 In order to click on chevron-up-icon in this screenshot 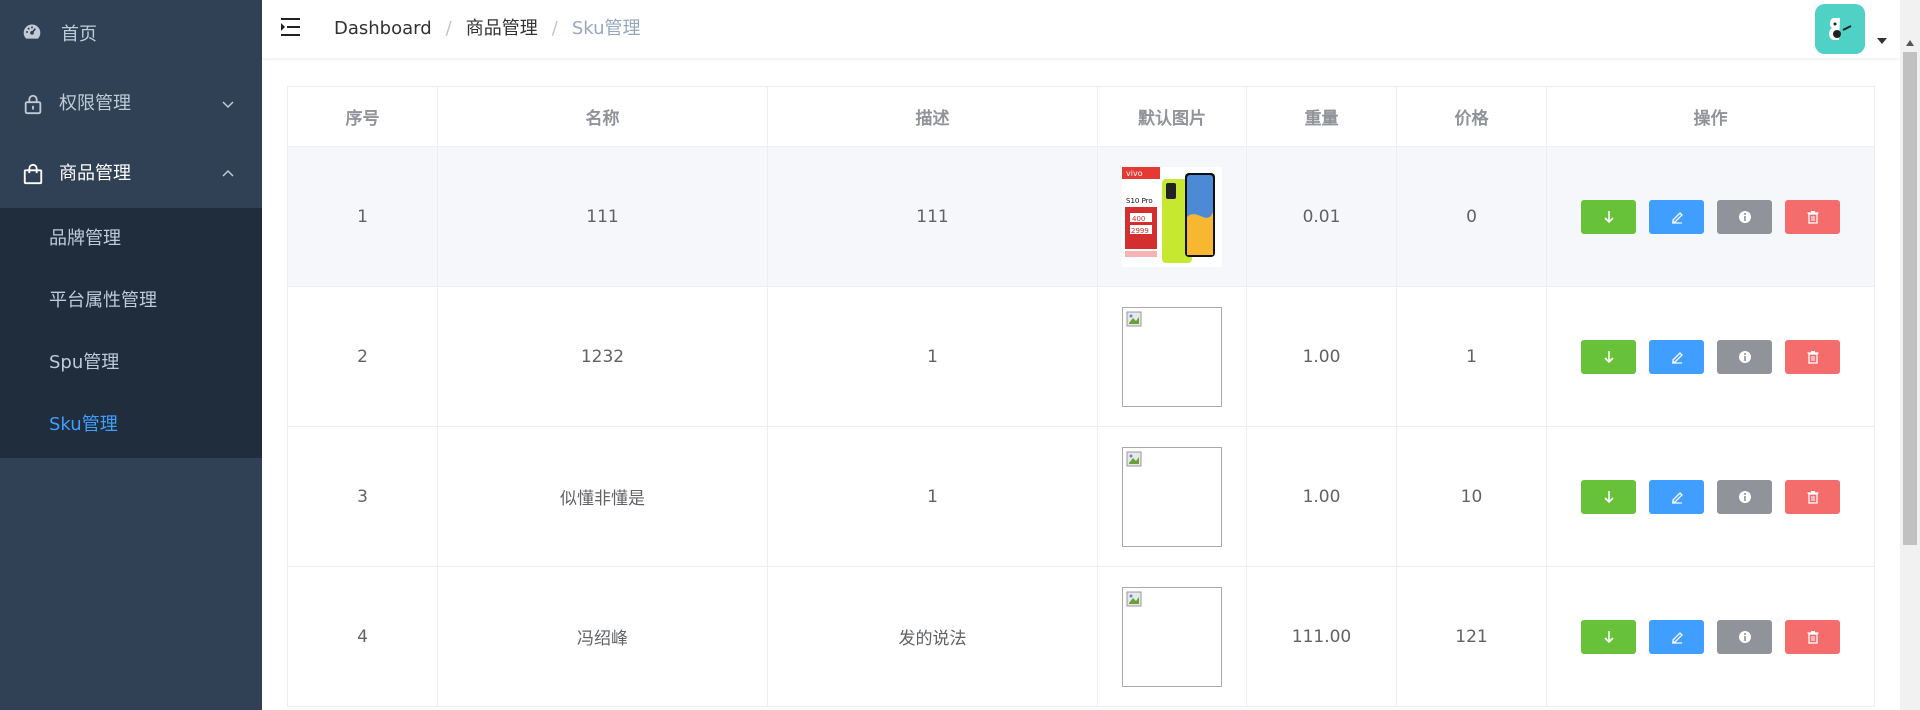, I will do `click(228, 173)`.